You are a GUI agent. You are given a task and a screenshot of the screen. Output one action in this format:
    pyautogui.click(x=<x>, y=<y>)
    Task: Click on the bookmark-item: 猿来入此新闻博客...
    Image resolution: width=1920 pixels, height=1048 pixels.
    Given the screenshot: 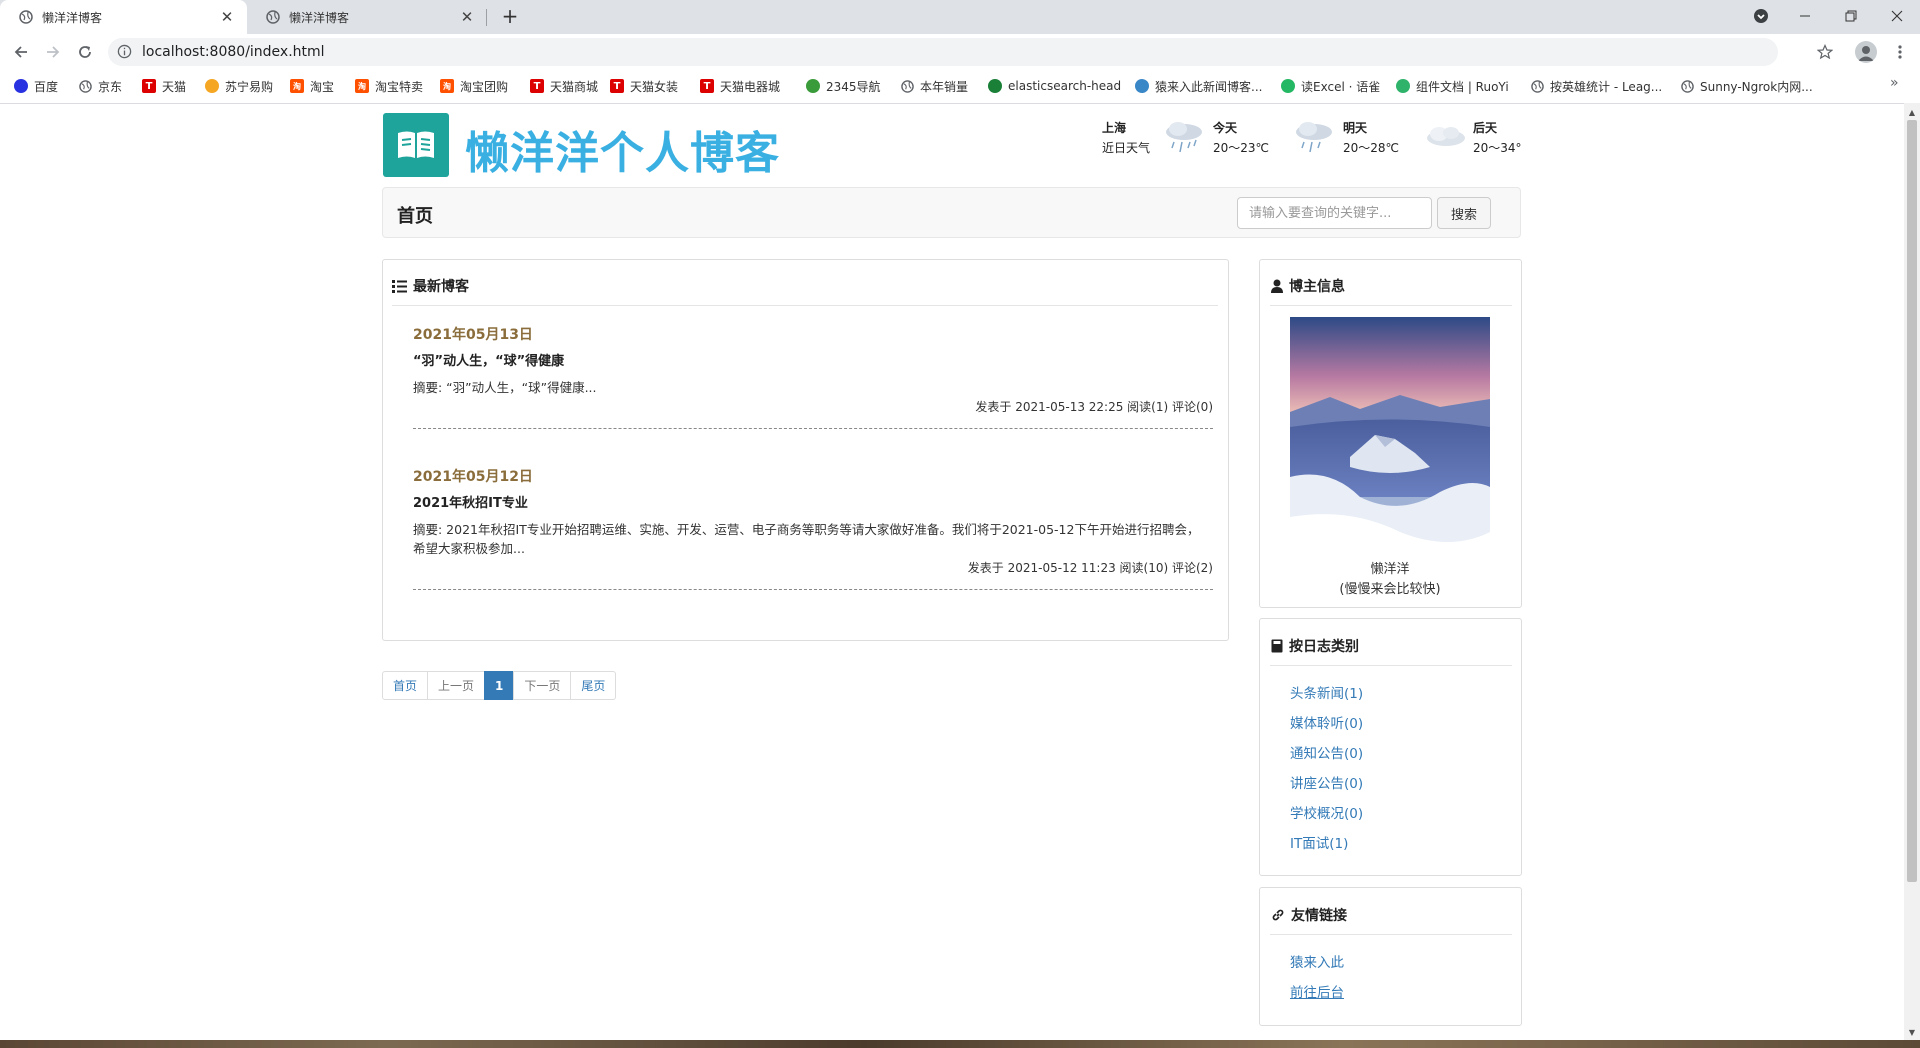 What is the action you would take?
    pyautogui.click(x=1198, y=86)
    